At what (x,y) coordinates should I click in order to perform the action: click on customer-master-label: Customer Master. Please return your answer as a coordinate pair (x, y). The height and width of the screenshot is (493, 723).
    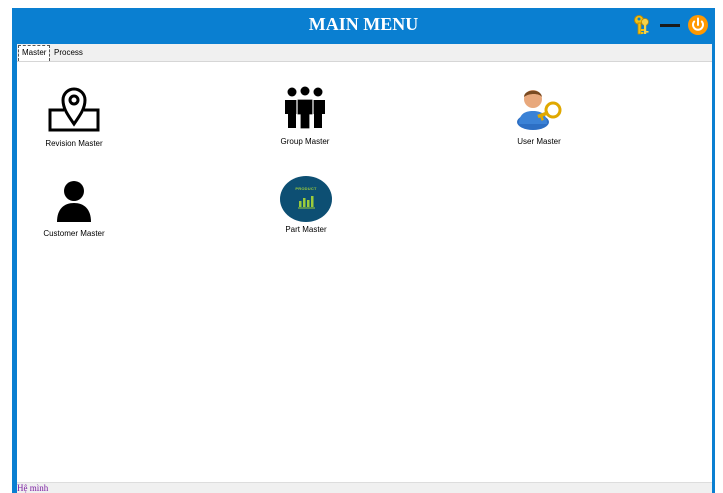
    Looking at the image, I should click on (74, 233).